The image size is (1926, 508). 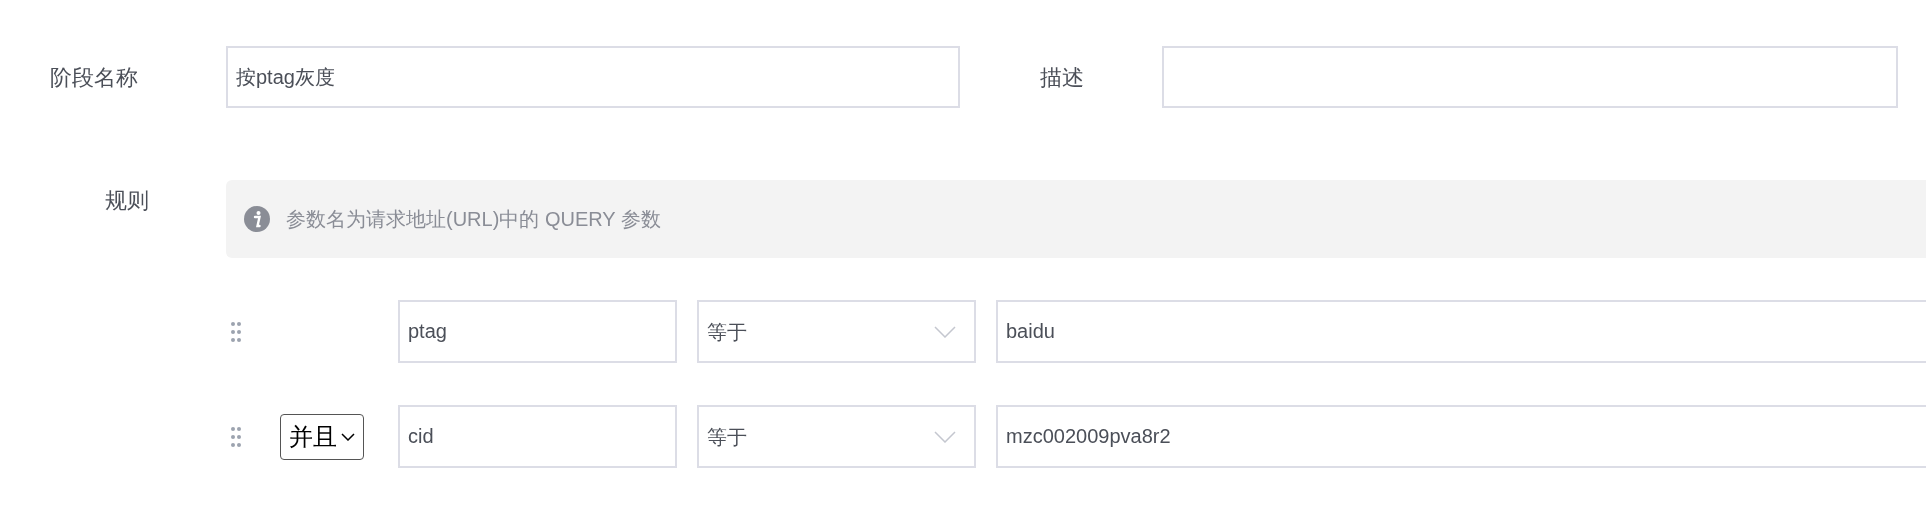 What do you see at coordinates (1461, 331) in the screenshot?
I see `param-value-field: baidu` at bounding box center [1461, 331].